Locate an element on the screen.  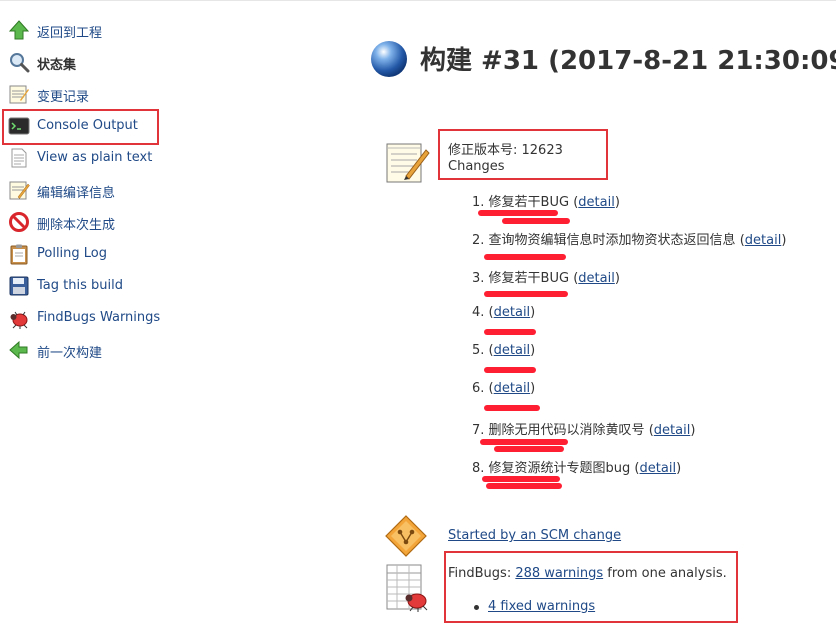
sidebar-item-label: View as plain text is located at coordinates (95, 157).